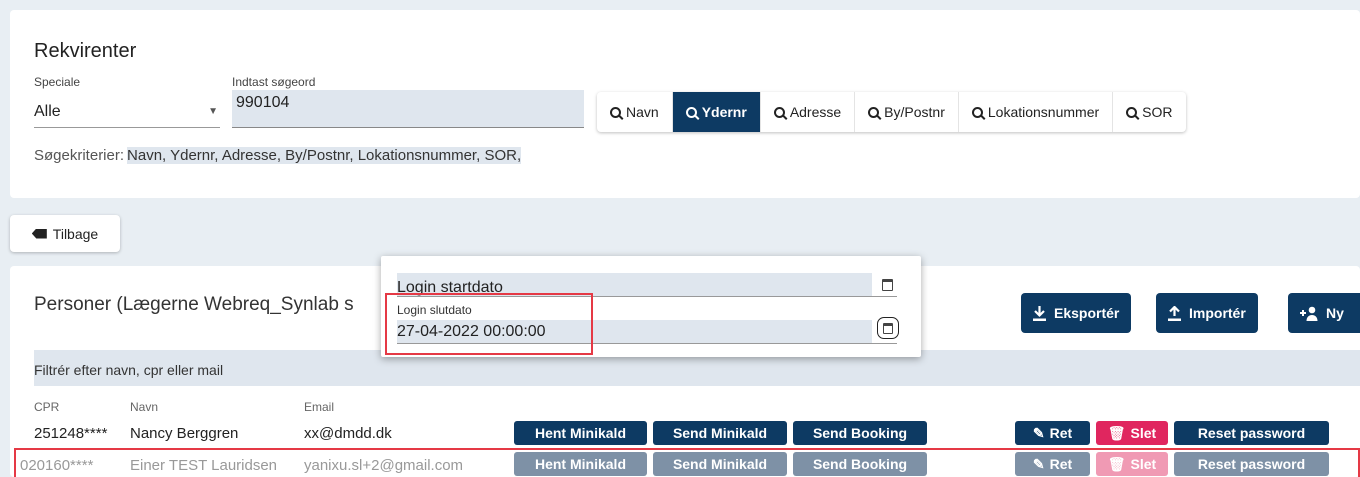 The width and height of the screenshot is (1360, 477). What do you see at coordinates (127, 112) in the screenshot?
I see `speciale-select: Alle ▼` at bounding box center [127, 112].